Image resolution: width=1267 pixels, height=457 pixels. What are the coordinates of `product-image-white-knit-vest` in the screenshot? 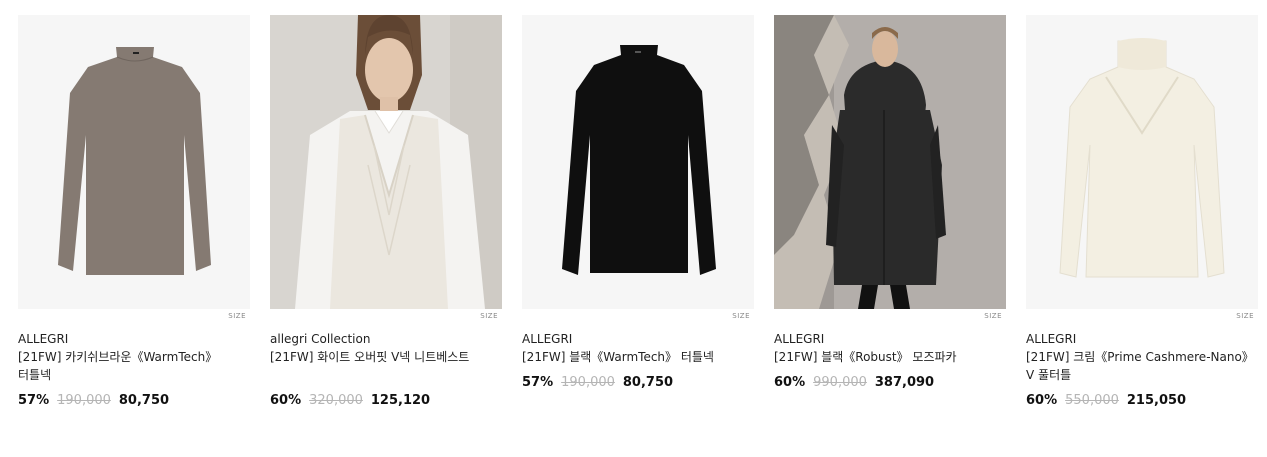 It's located at (386, 162).